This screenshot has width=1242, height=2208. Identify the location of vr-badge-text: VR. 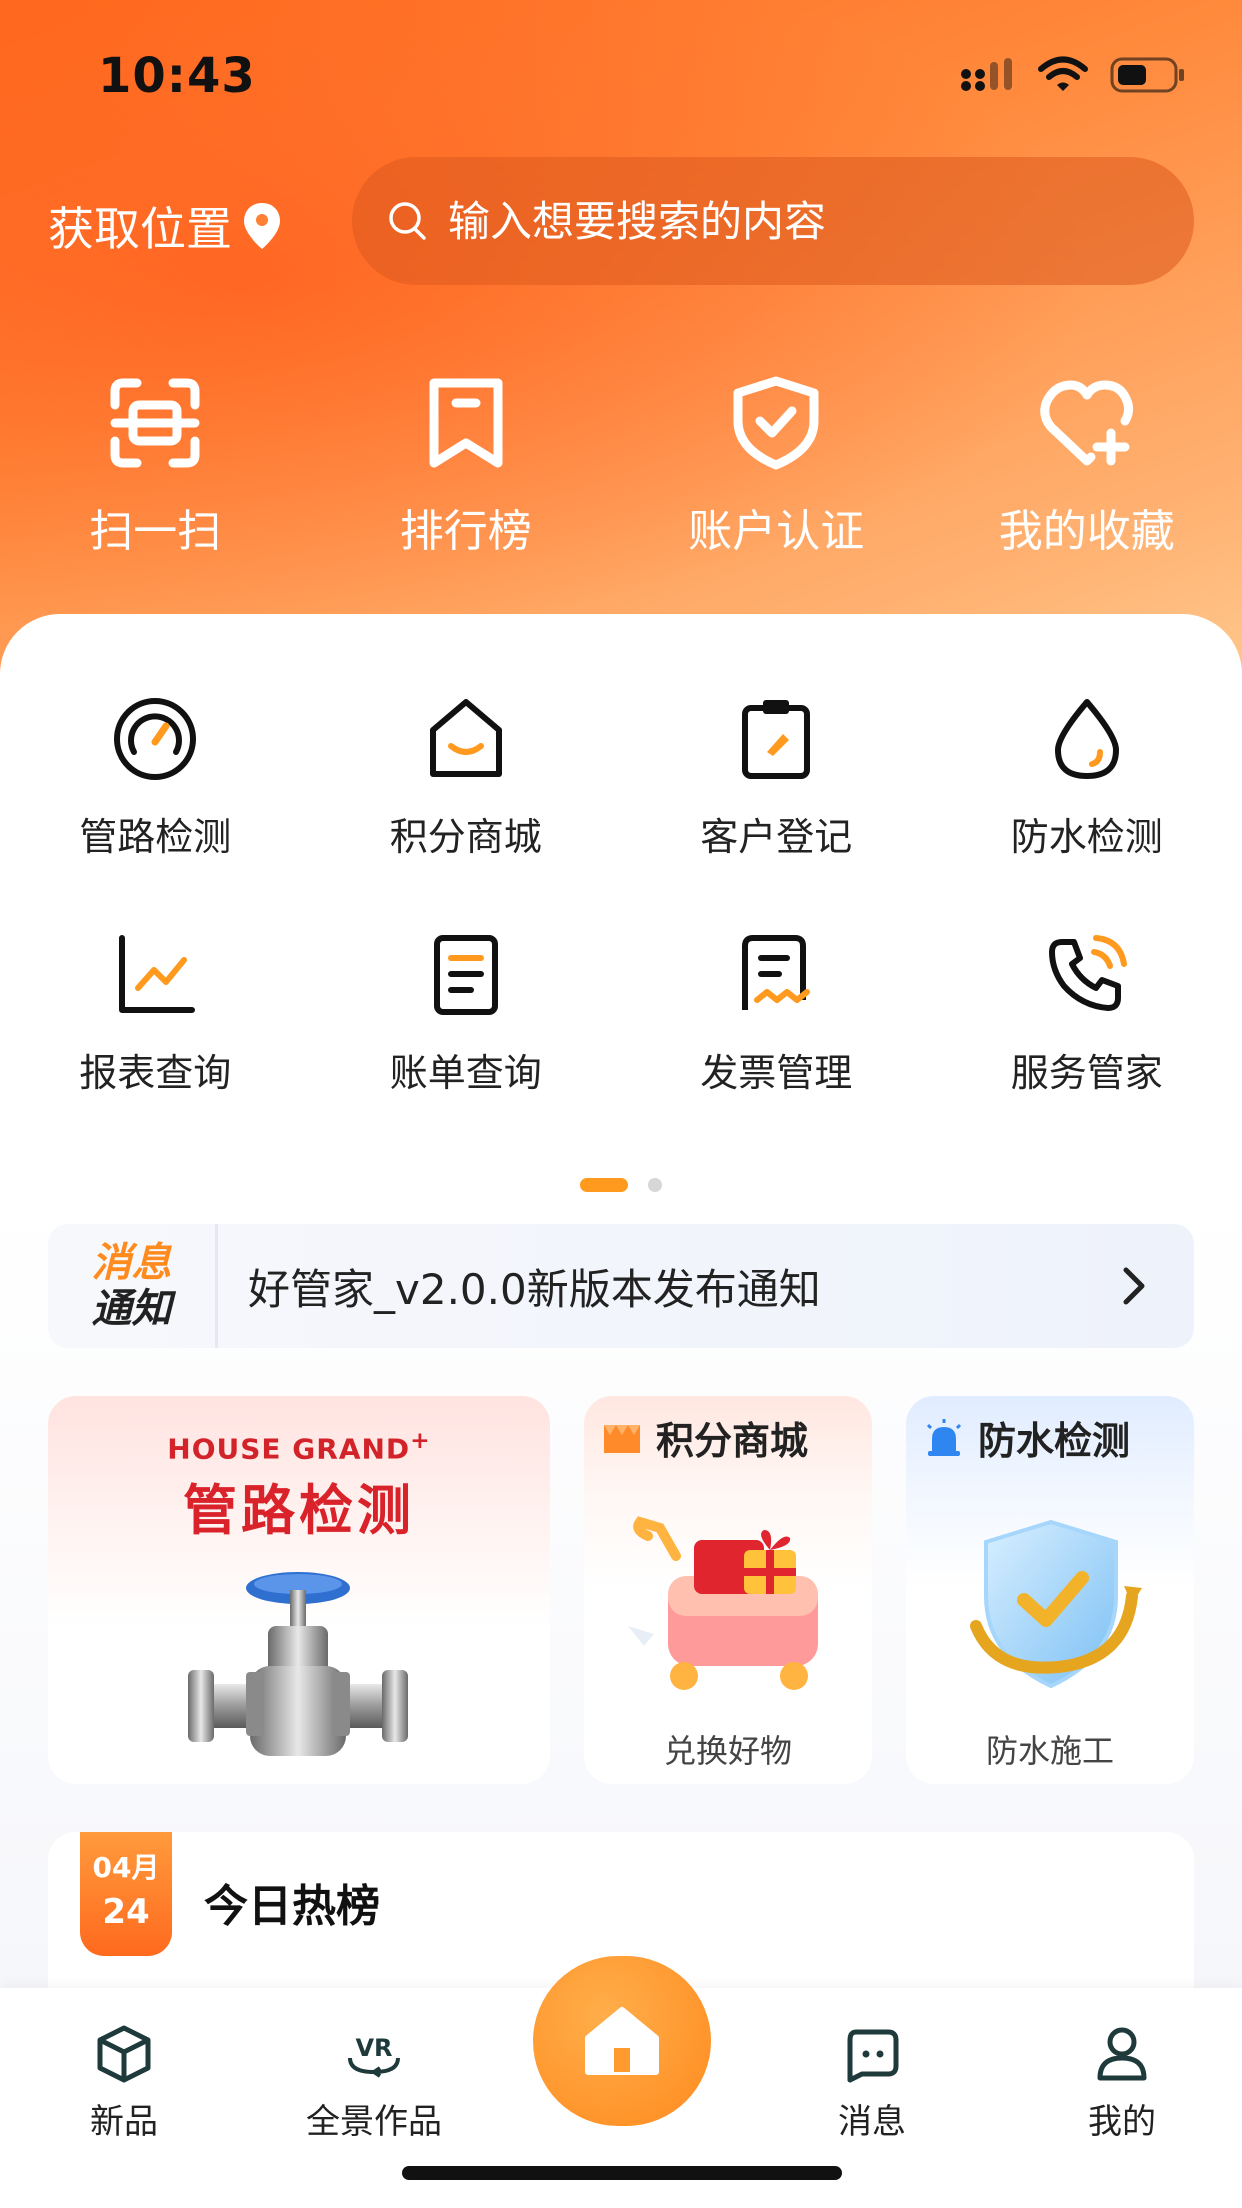
(373, 2048).